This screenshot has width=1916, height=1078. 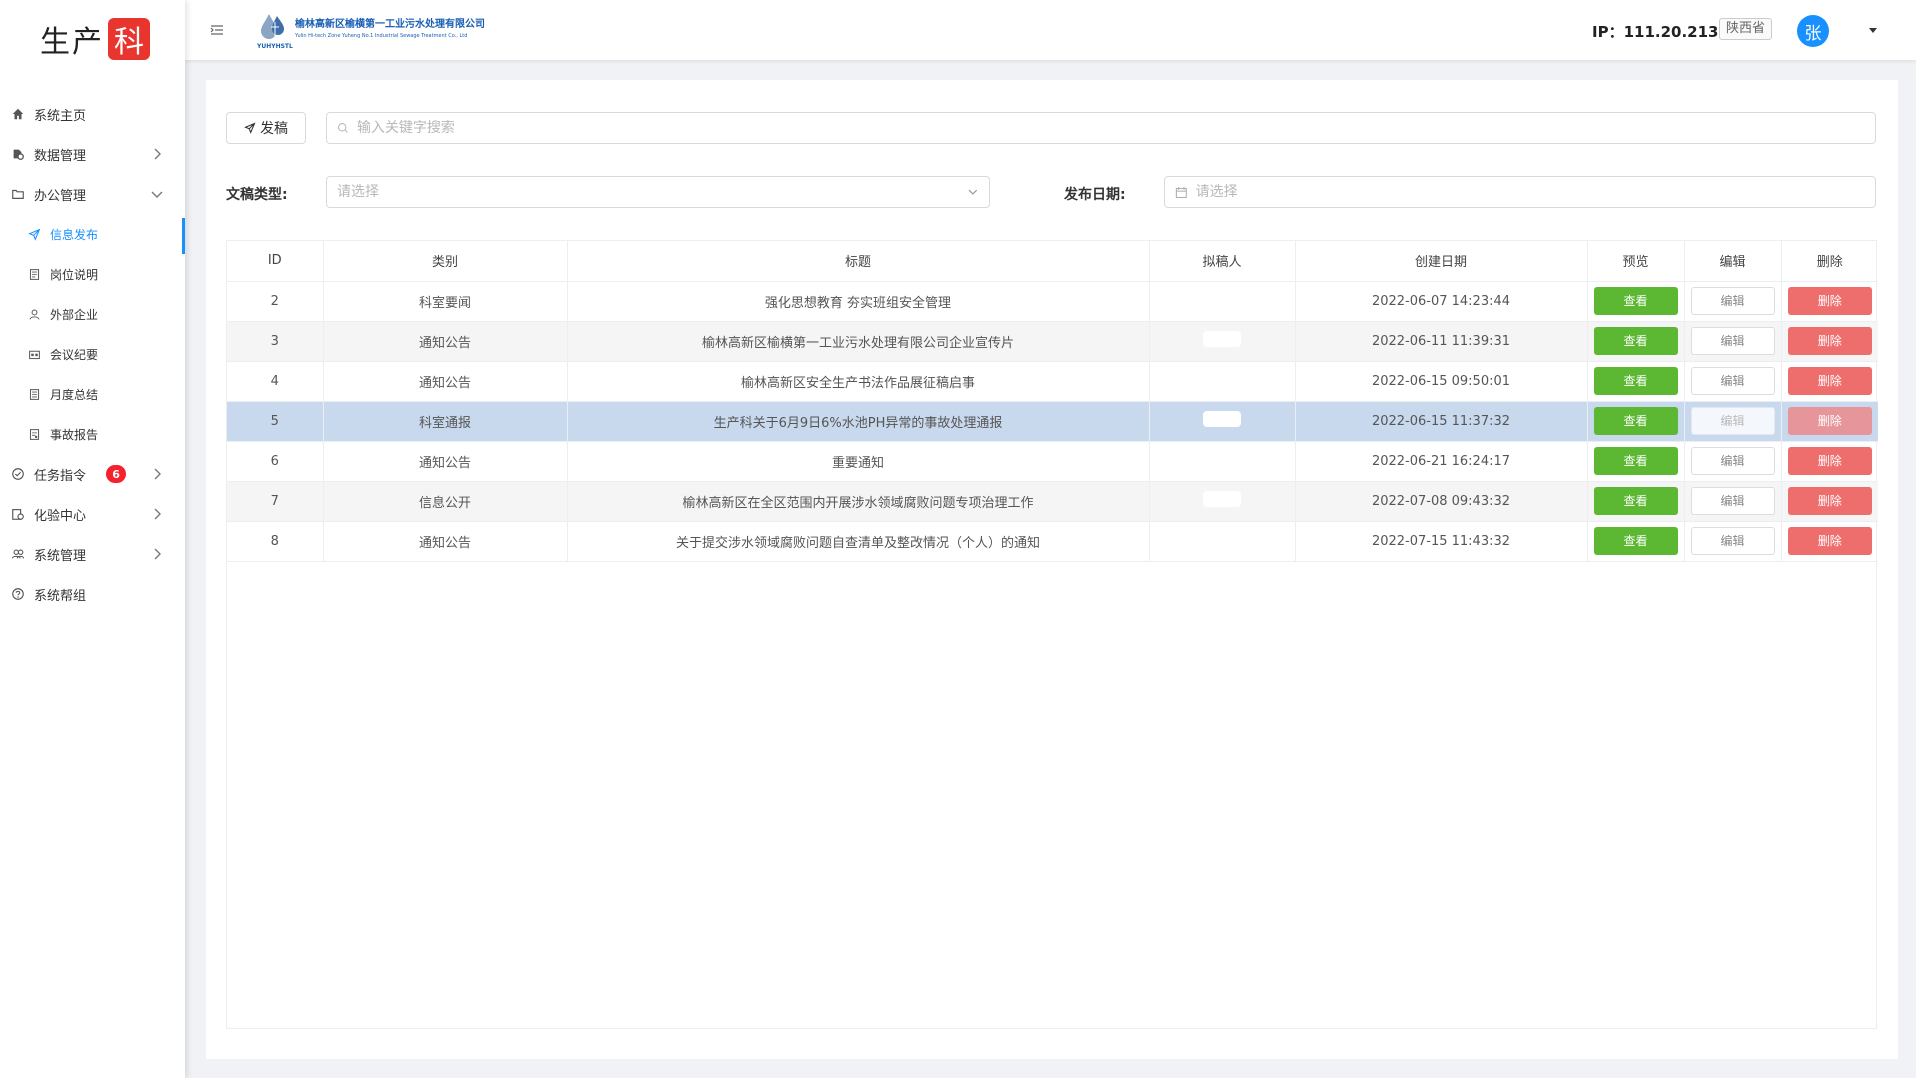 I want to click on publish-date-picker, so click(x=1520, y=192).